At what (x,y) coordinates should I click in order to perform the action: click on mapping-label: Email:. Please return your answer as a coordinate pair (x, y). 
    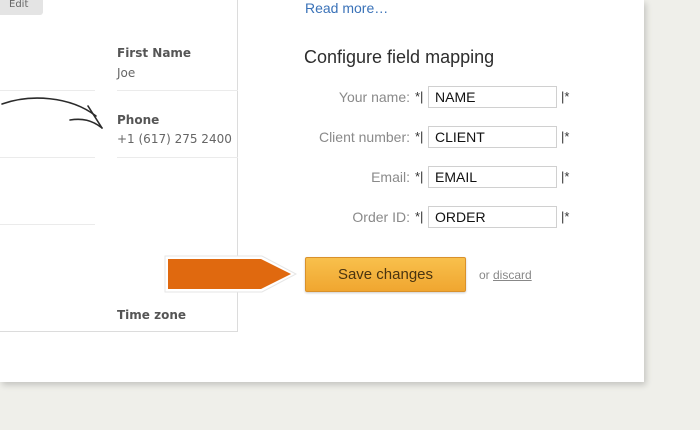
    Looking at the image, I should click on (390, 177).